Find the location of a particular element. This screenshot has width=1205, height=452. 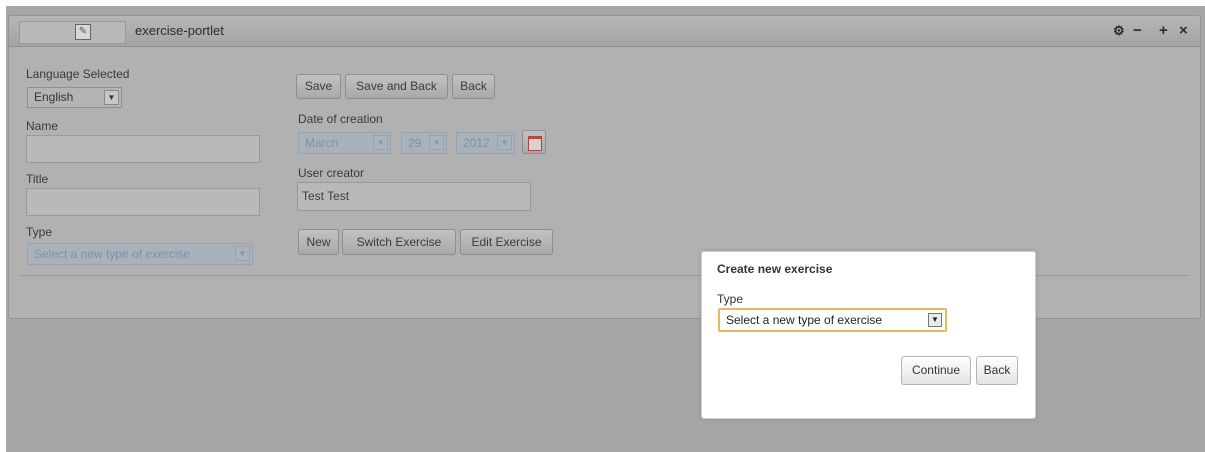

year-select: 2012 ▼ is located at coordinates (485, 143).